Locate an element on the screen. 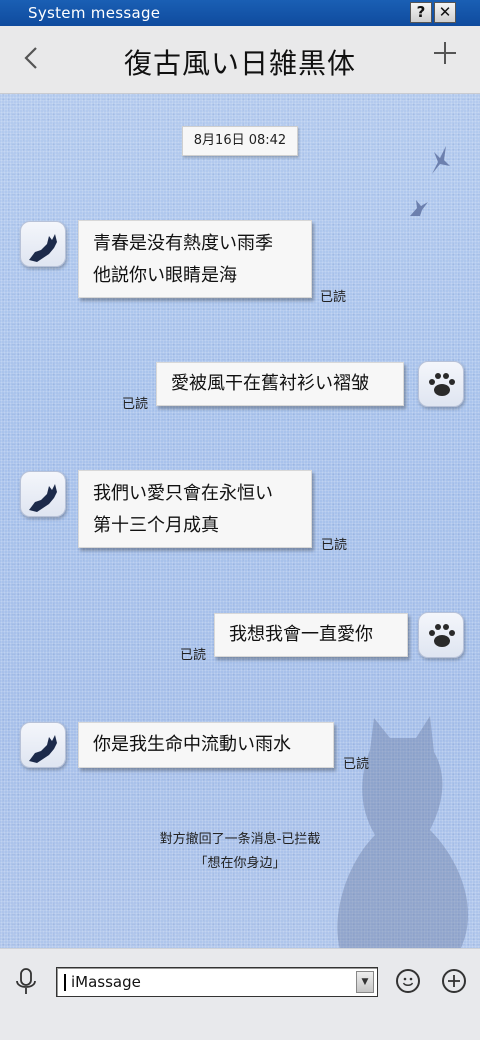 Image resolution: width=480 pixels, height=1040 pixels. message-bubble: 青春是没有熱度い雨季 他説你い眼睛是海 is located at coordinates (195, 259).